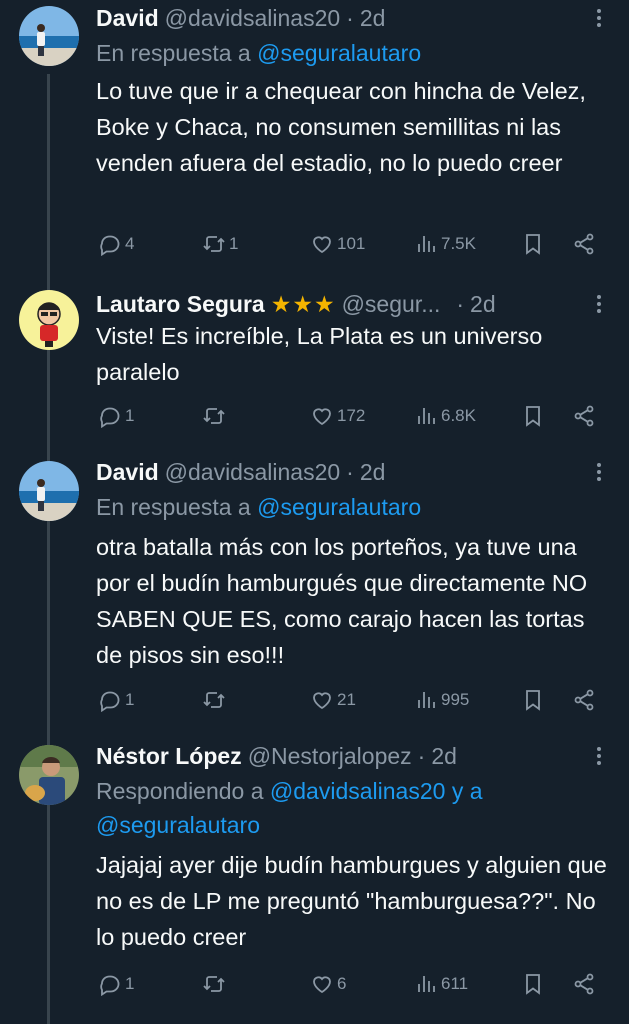 The width and height of the screenshot is (629, 1024). I want to click on author-handle: @Nestorjalopez, so click(330, 756).